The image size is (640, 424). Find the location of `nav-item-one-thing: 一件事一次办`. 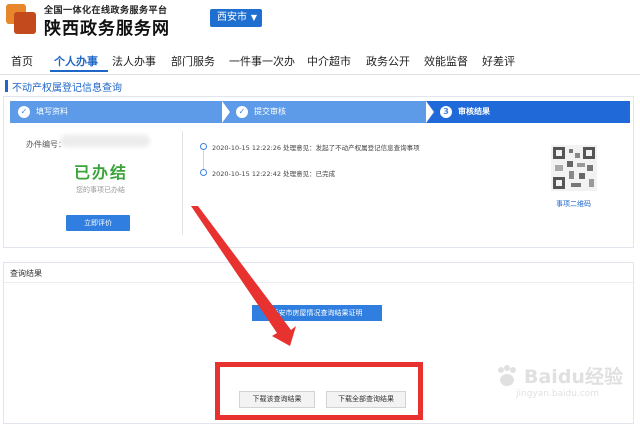

nav-item-one-thing: 一件事一次办 is located at coordinates (262, 61).